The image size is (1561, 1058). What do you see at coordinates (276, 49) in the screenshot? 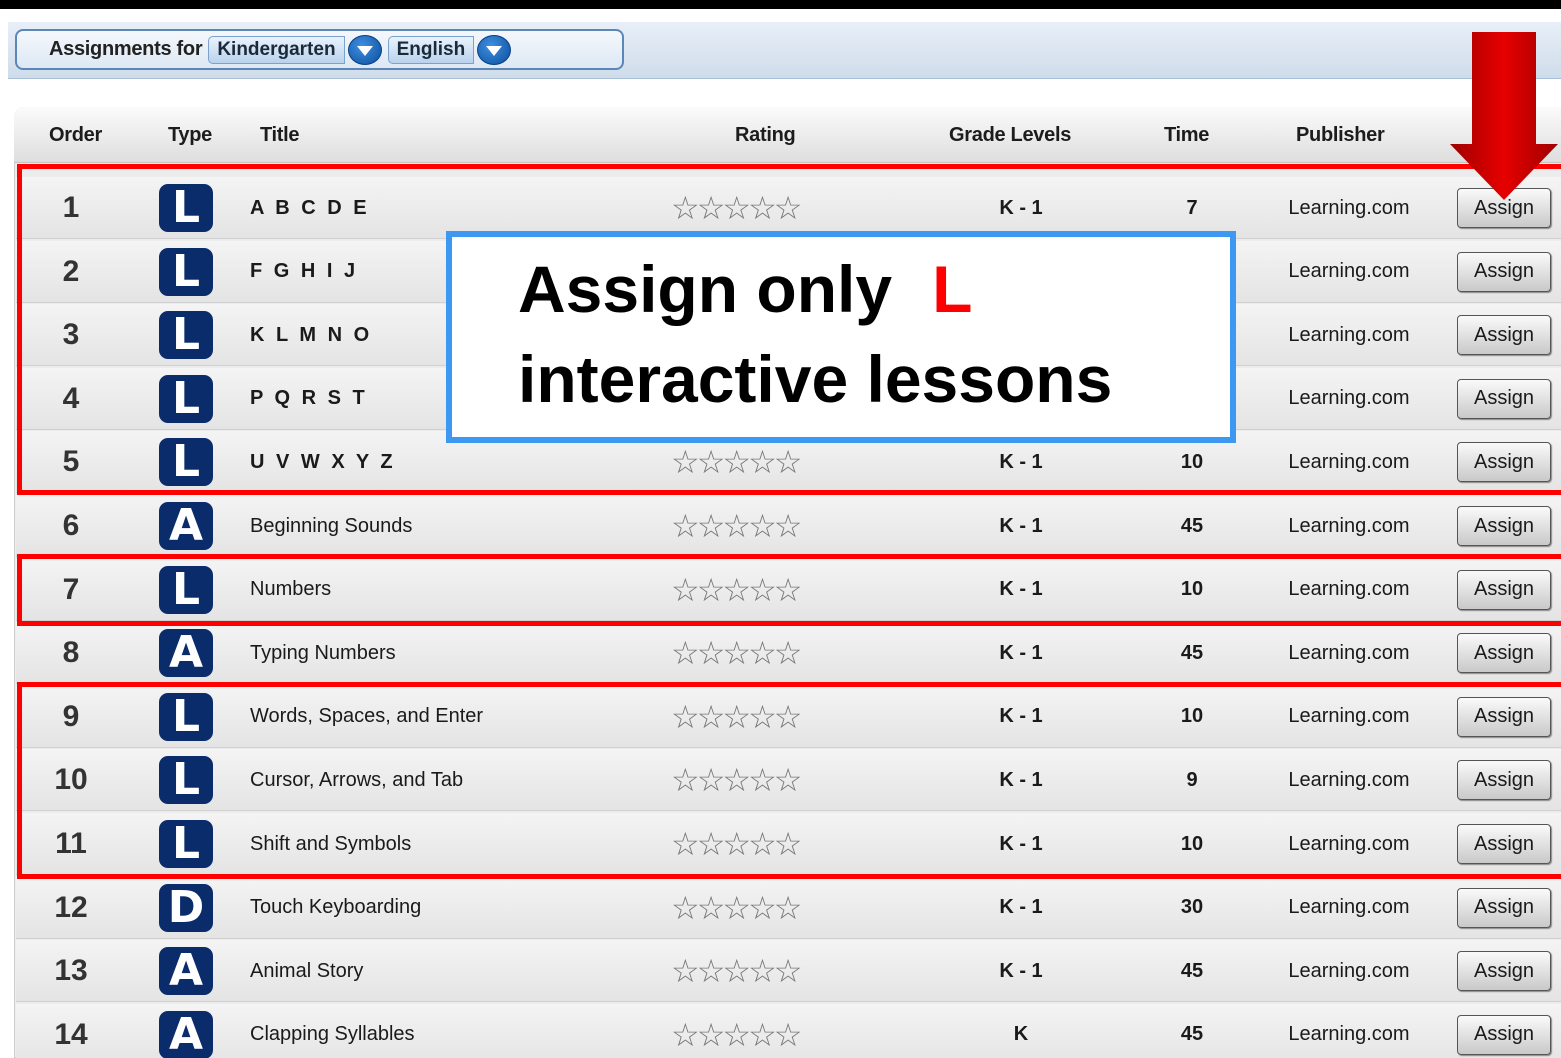
I see `grade-dropdown-value: Kindergarten` at bounding box center [276, 49].